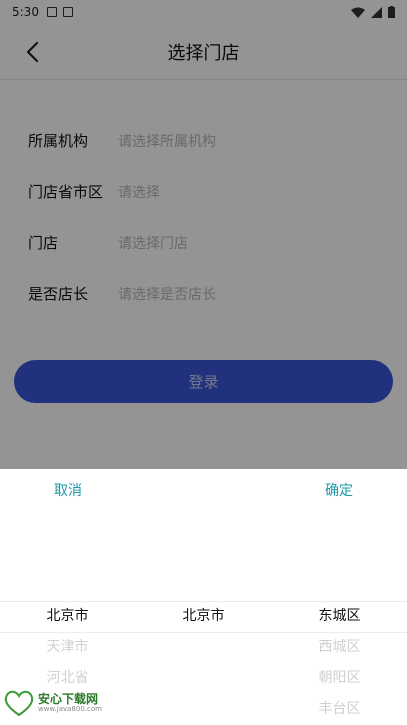 The height and width of the screenshot is (725, 407). Describe the element at coordinates (339, 678) in the screenshot. I see `district-option: 朝阳区` at that location.